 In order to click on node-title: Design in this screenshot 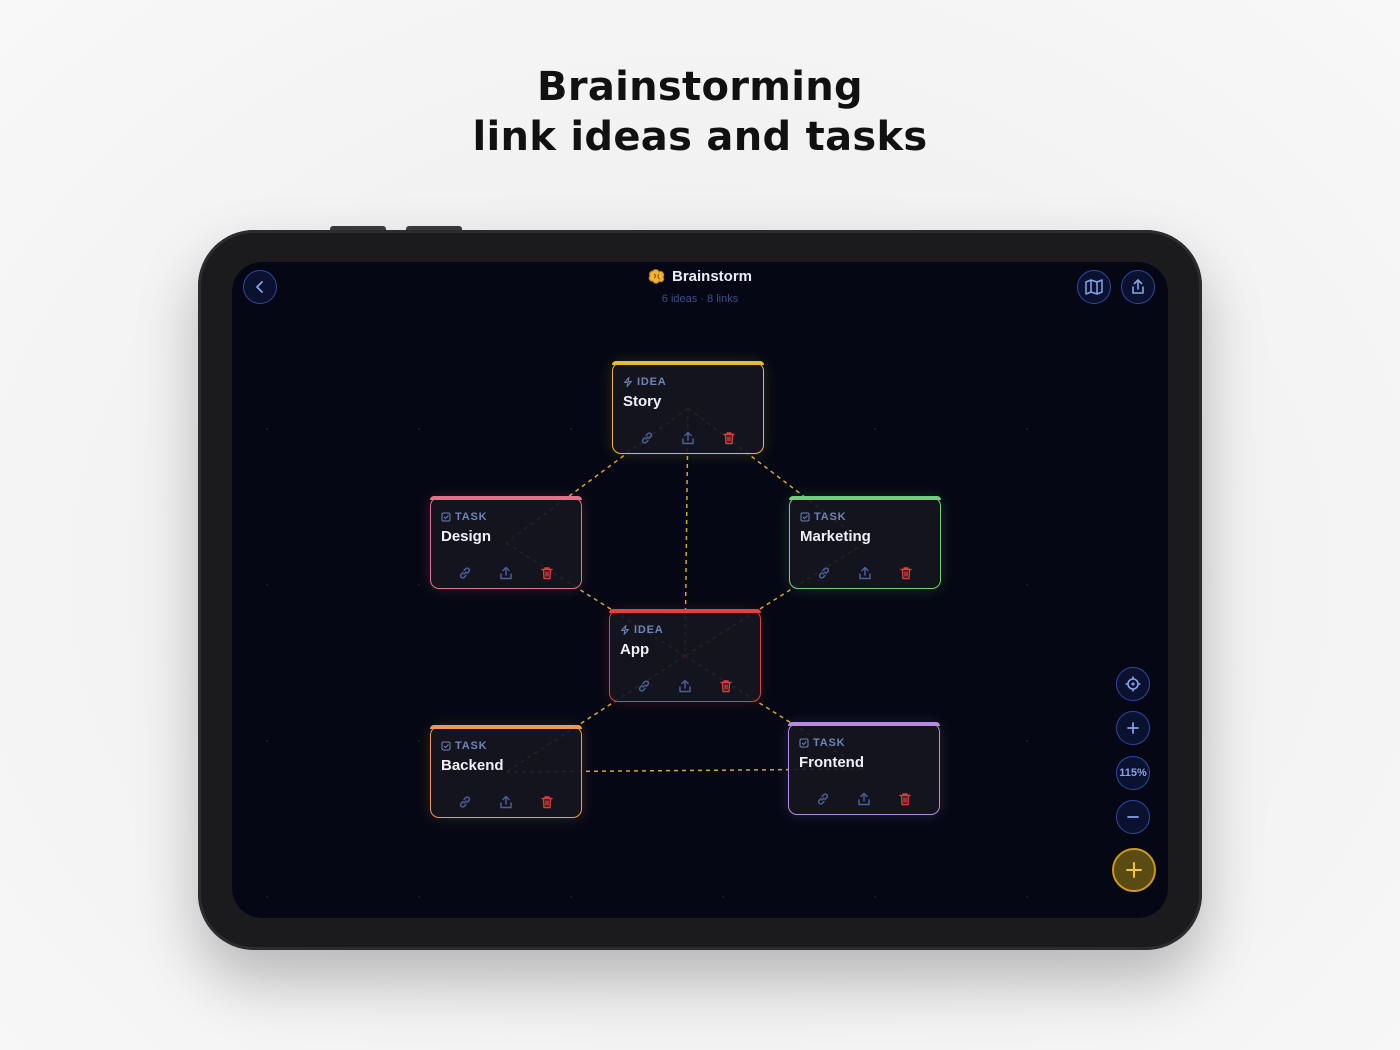, I will do `click(466, 536)`.